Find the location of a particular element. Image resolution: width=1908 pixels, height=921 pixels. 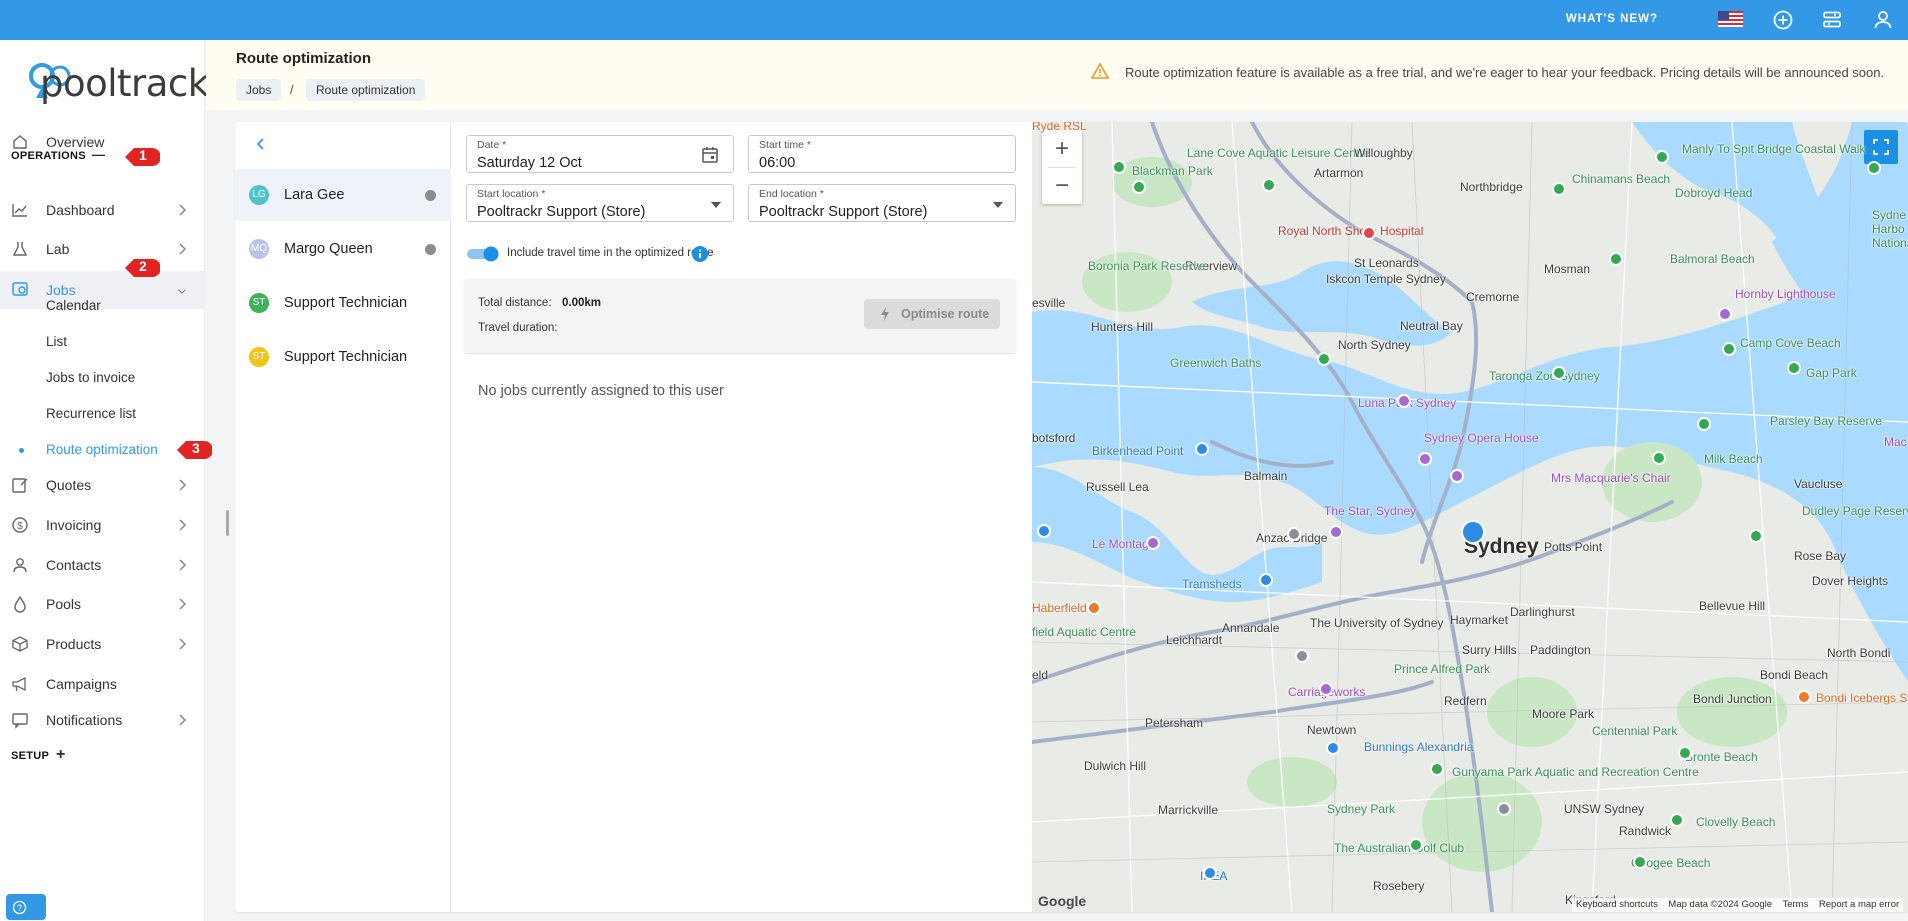

user-icon is located at coordinates (1883, 20).